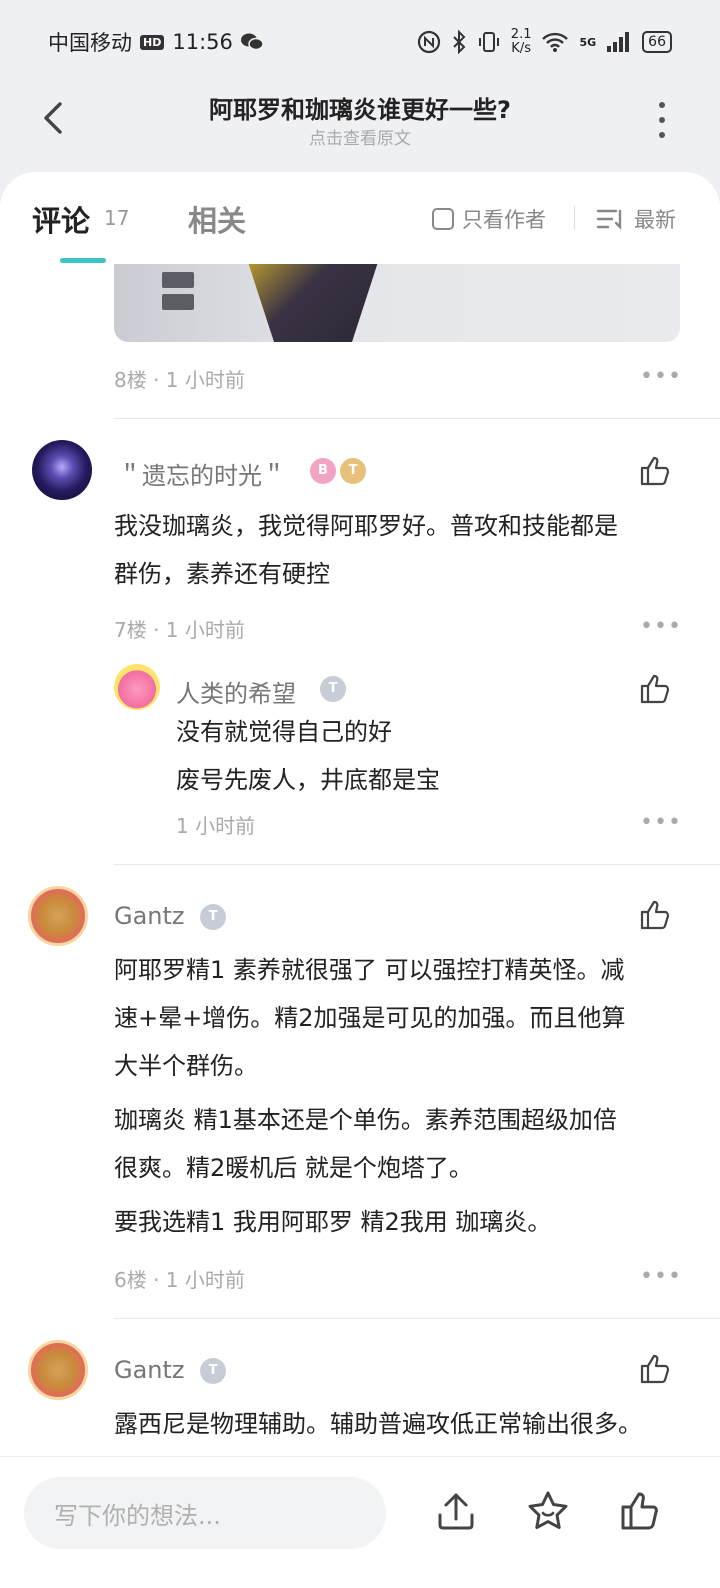 This screenshot has height=1588, width=720. I want to click on bluetooth-icon, so click(459, 42).